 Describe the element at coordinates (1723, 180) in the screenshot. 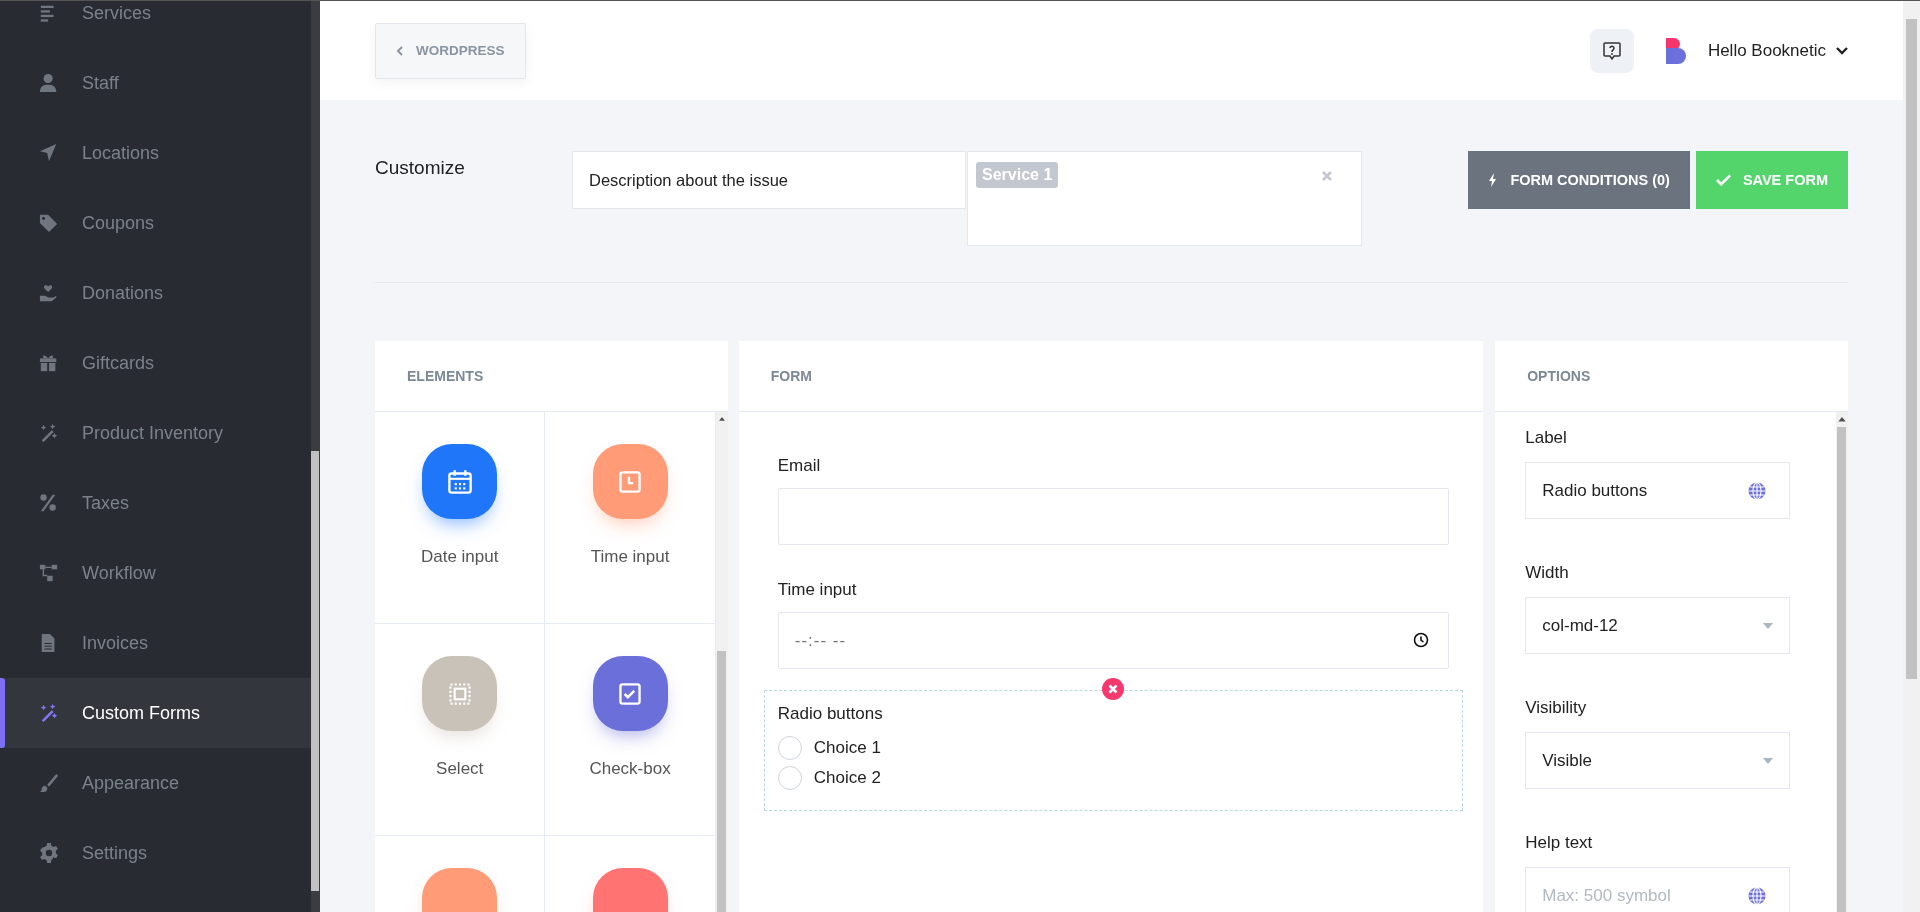

I see `check-icon` at that location.